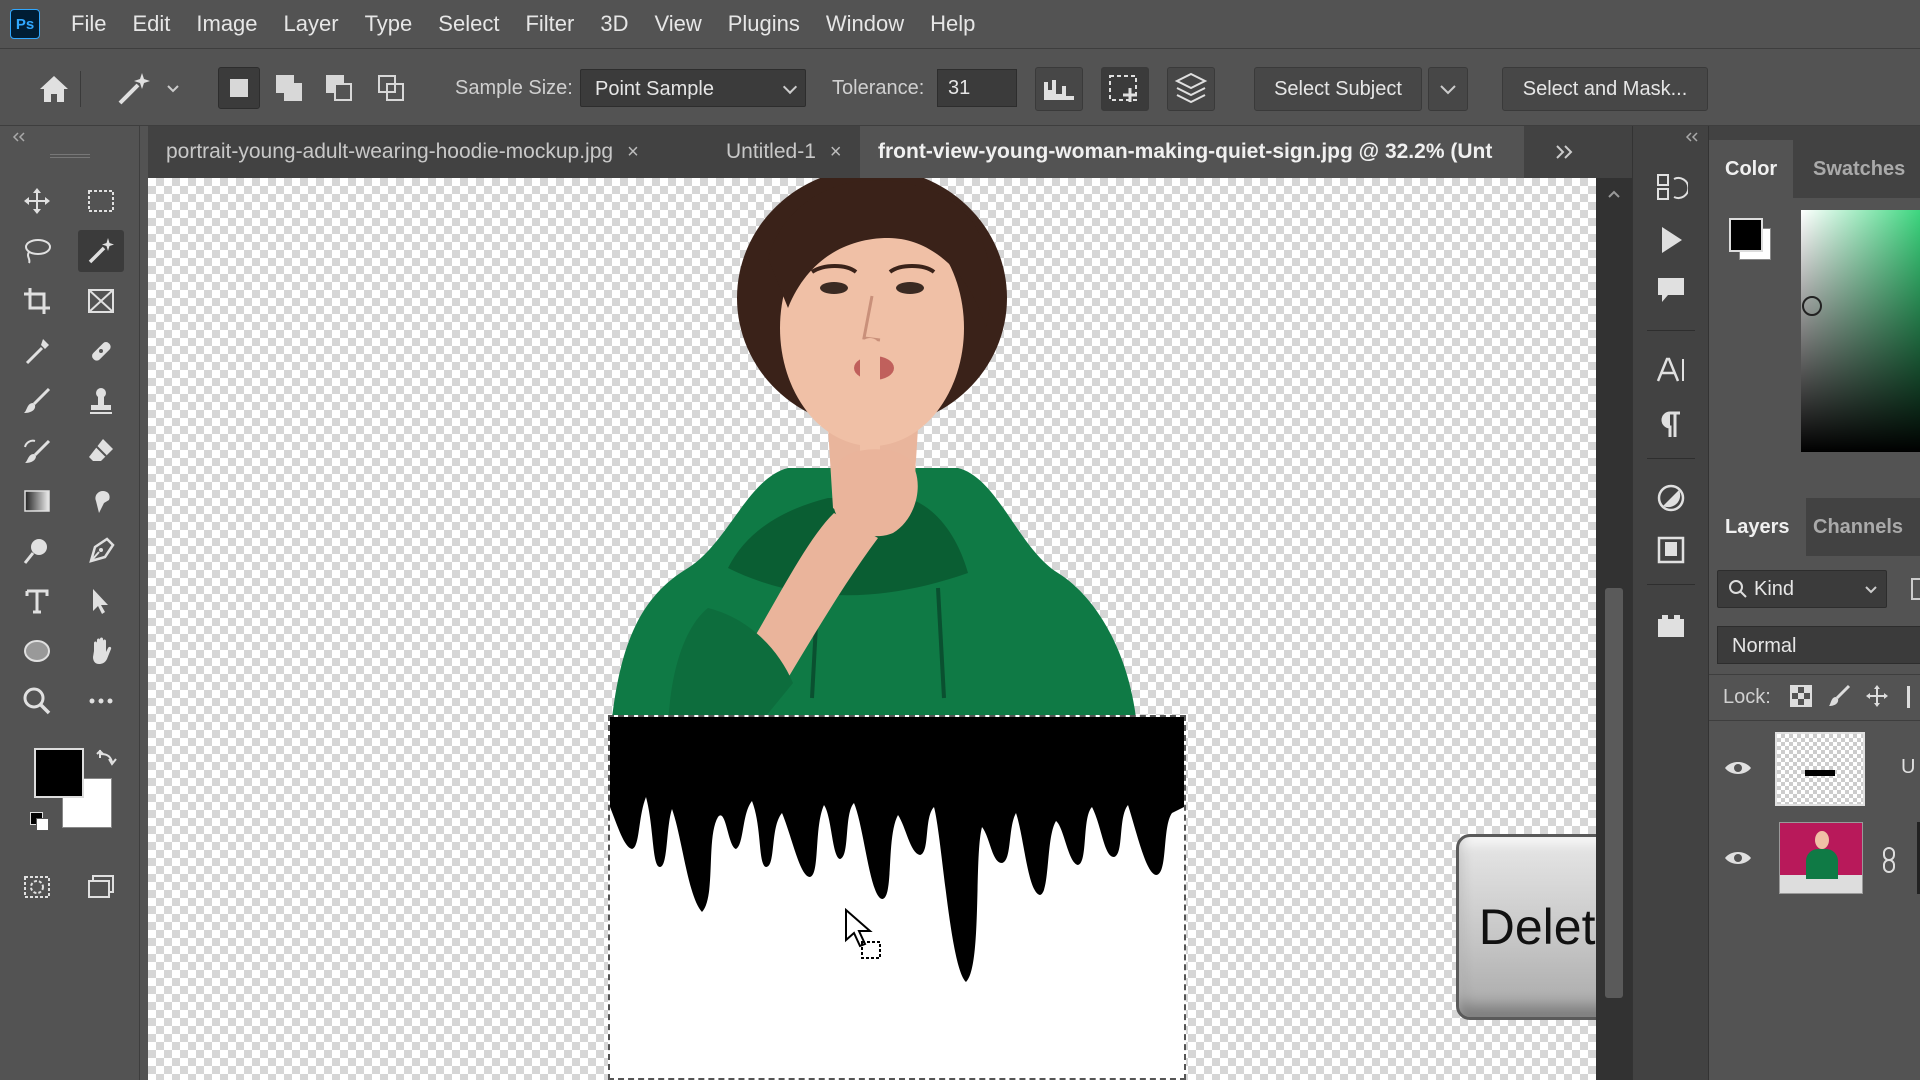 This screenshot has height=1080, width=1920. I want to click on tab-color: Color, so click(1751, 169).